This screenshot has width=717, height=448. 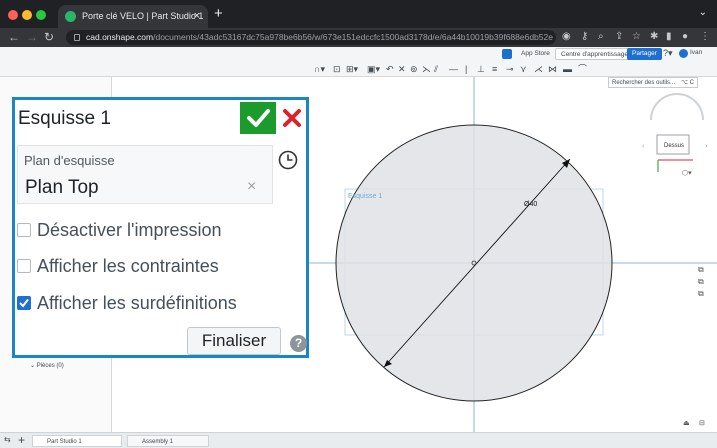 What do you see at coordinates (535, 54) in the screenshot?
I see `app-store-button: App Store` at bounding box center [535, 54].